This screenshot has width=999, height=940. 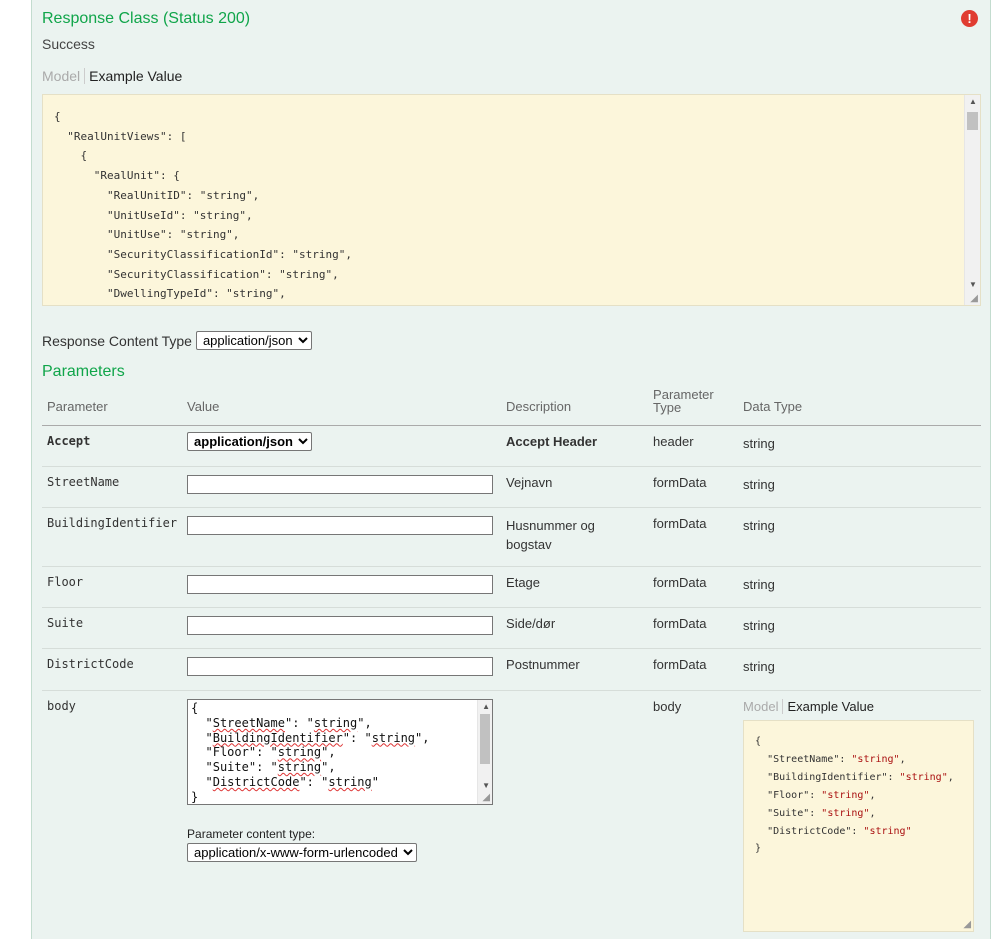 What do you see at coordinates (340, 666) in the screenshot?
I see `districtcode-input` at bounding box center [340, 666].